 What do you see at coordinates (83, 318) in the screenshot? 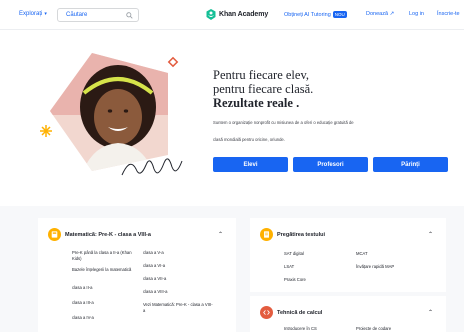
I see `math-link: clasa a IV-a` at bounding box center [83, 318].